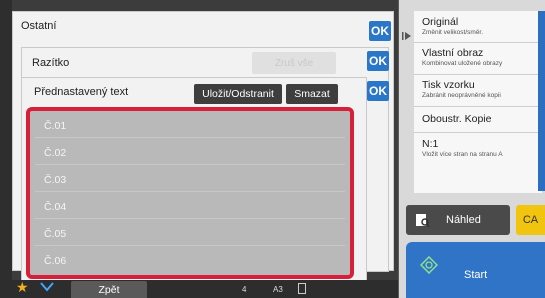  What do you see at coordinates (422, 220) in the screenshot?
I see `preview-icon` at bounding box center [422, 220].